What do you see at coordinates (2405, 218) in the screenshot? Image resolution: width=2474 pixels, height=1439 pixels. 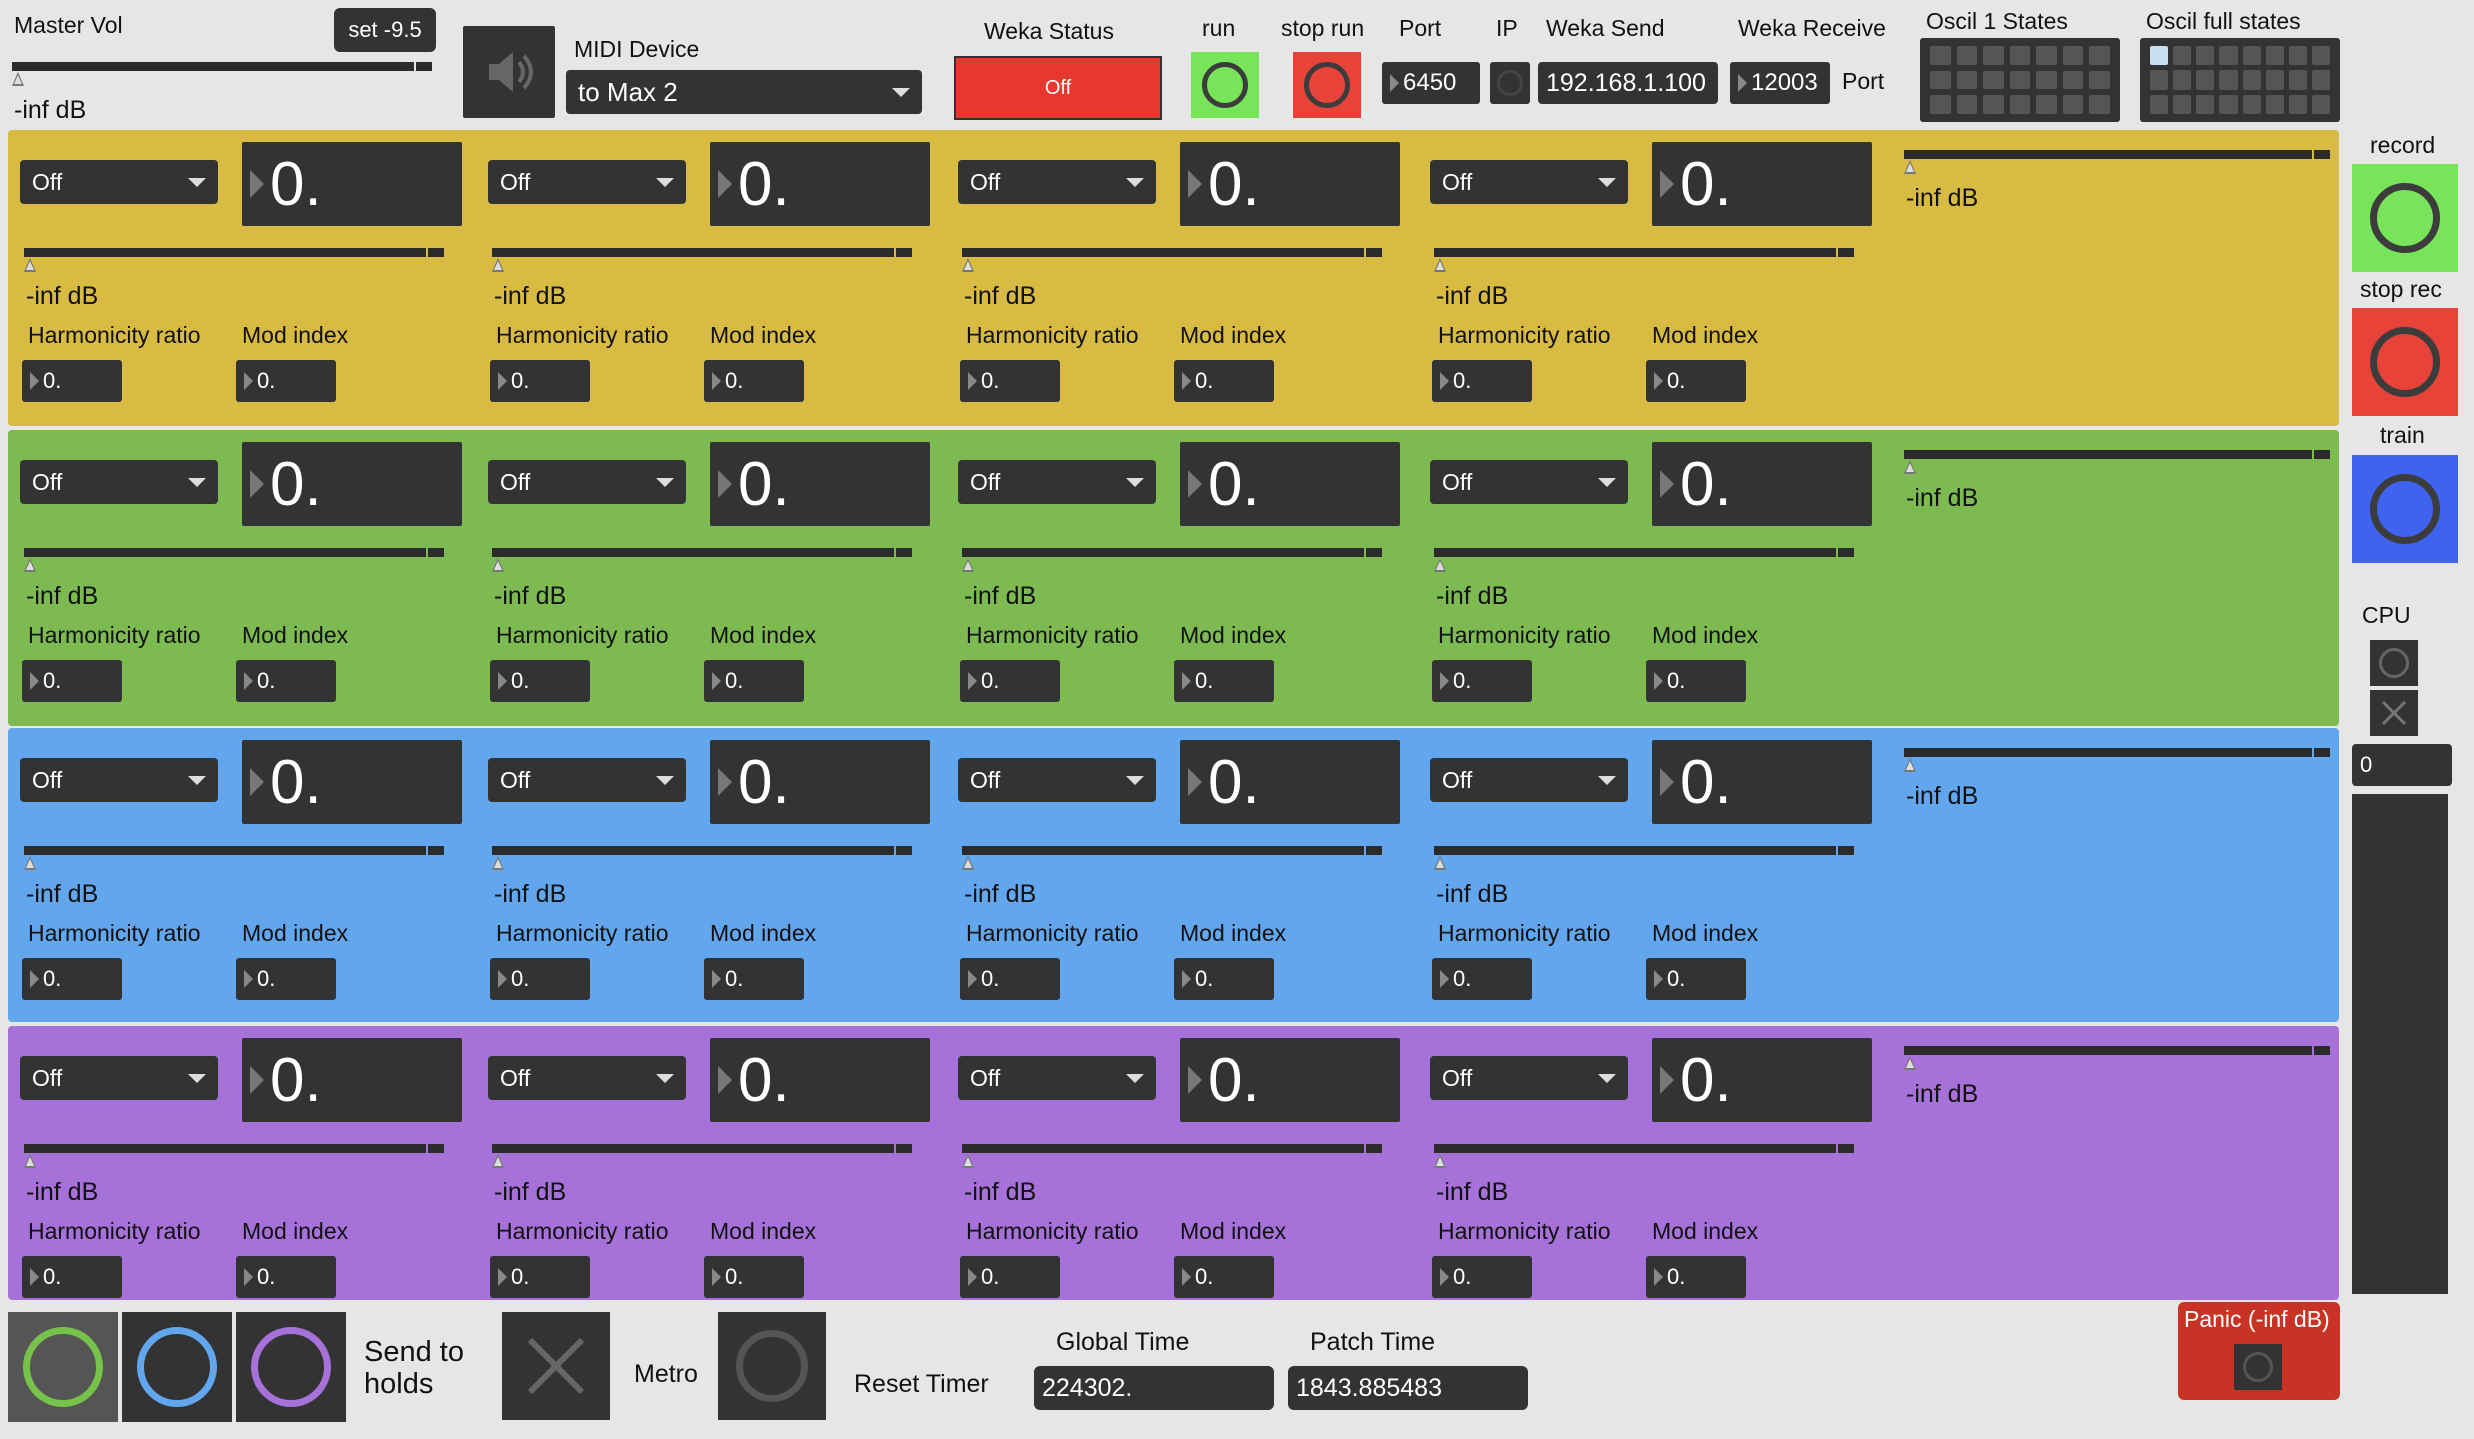 I see `record-button` at bounding box center [2405, 218].